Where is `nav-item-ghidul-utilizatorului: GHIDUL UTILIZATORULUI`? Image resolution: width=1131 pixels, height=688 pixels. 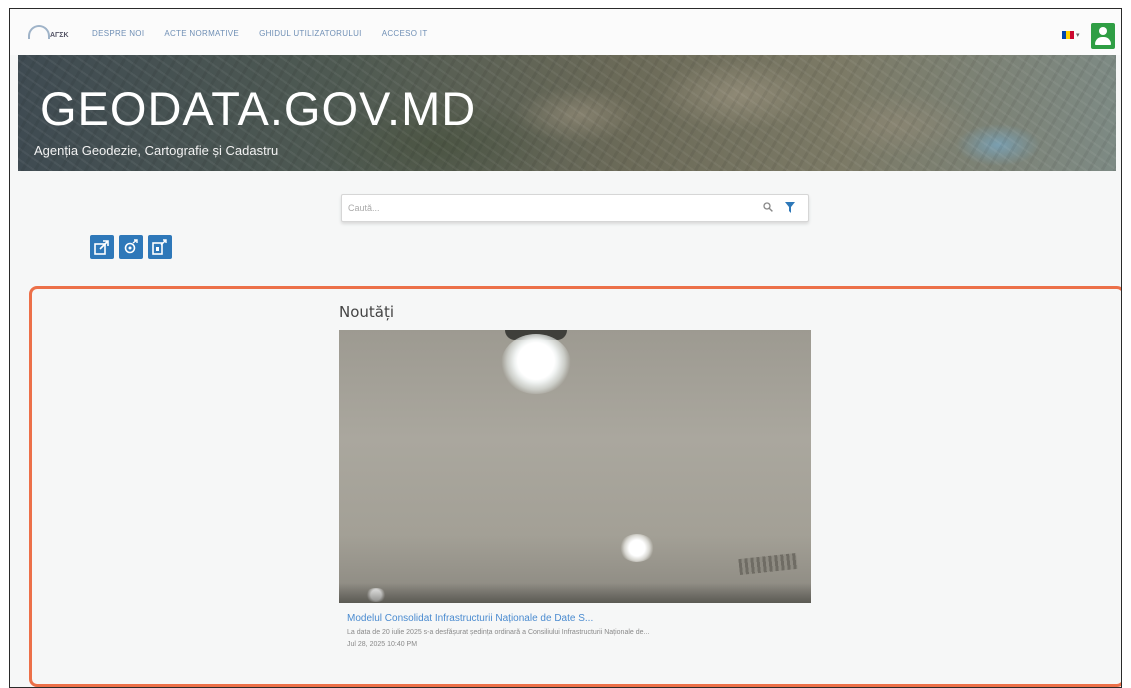
nav-item-ghidul-utilizatorului: GHIDUL UTILIZATORULUI is located at coordinates (310, 33).